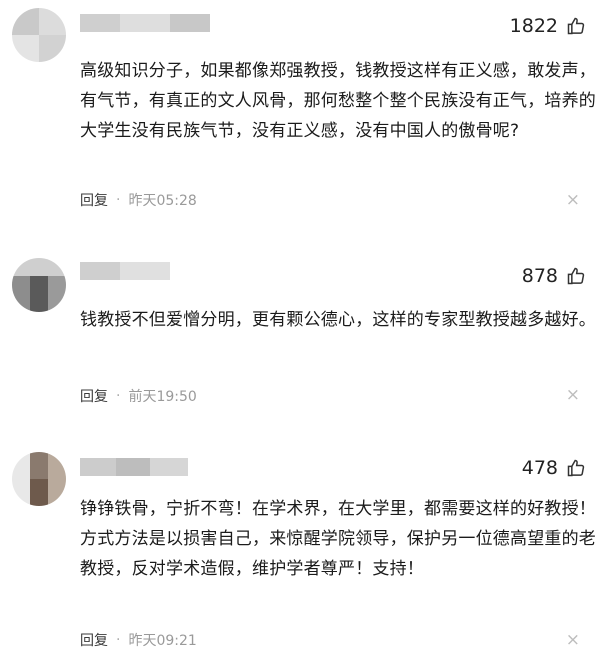  I want to click on like-count-label: 1822, so click(533, 26).